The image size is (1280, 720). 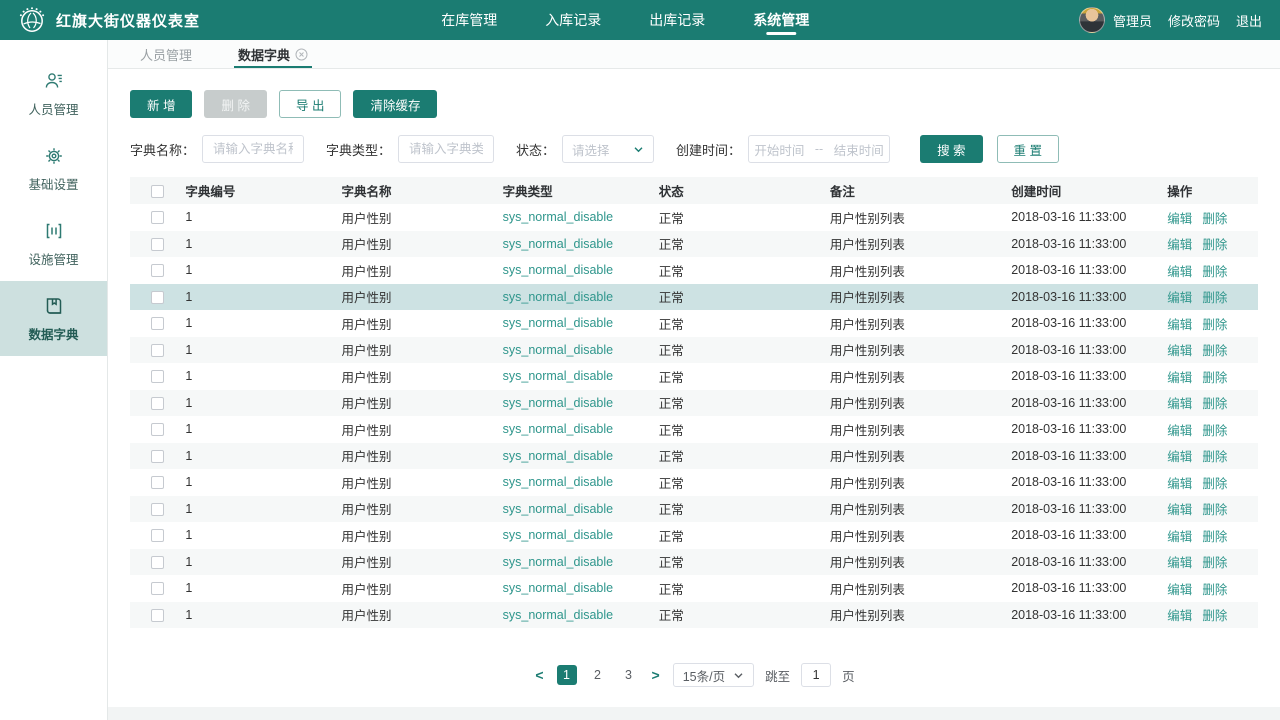 I want to click on clear-cache-button: 清除缓存, so click(x=395, y=104).